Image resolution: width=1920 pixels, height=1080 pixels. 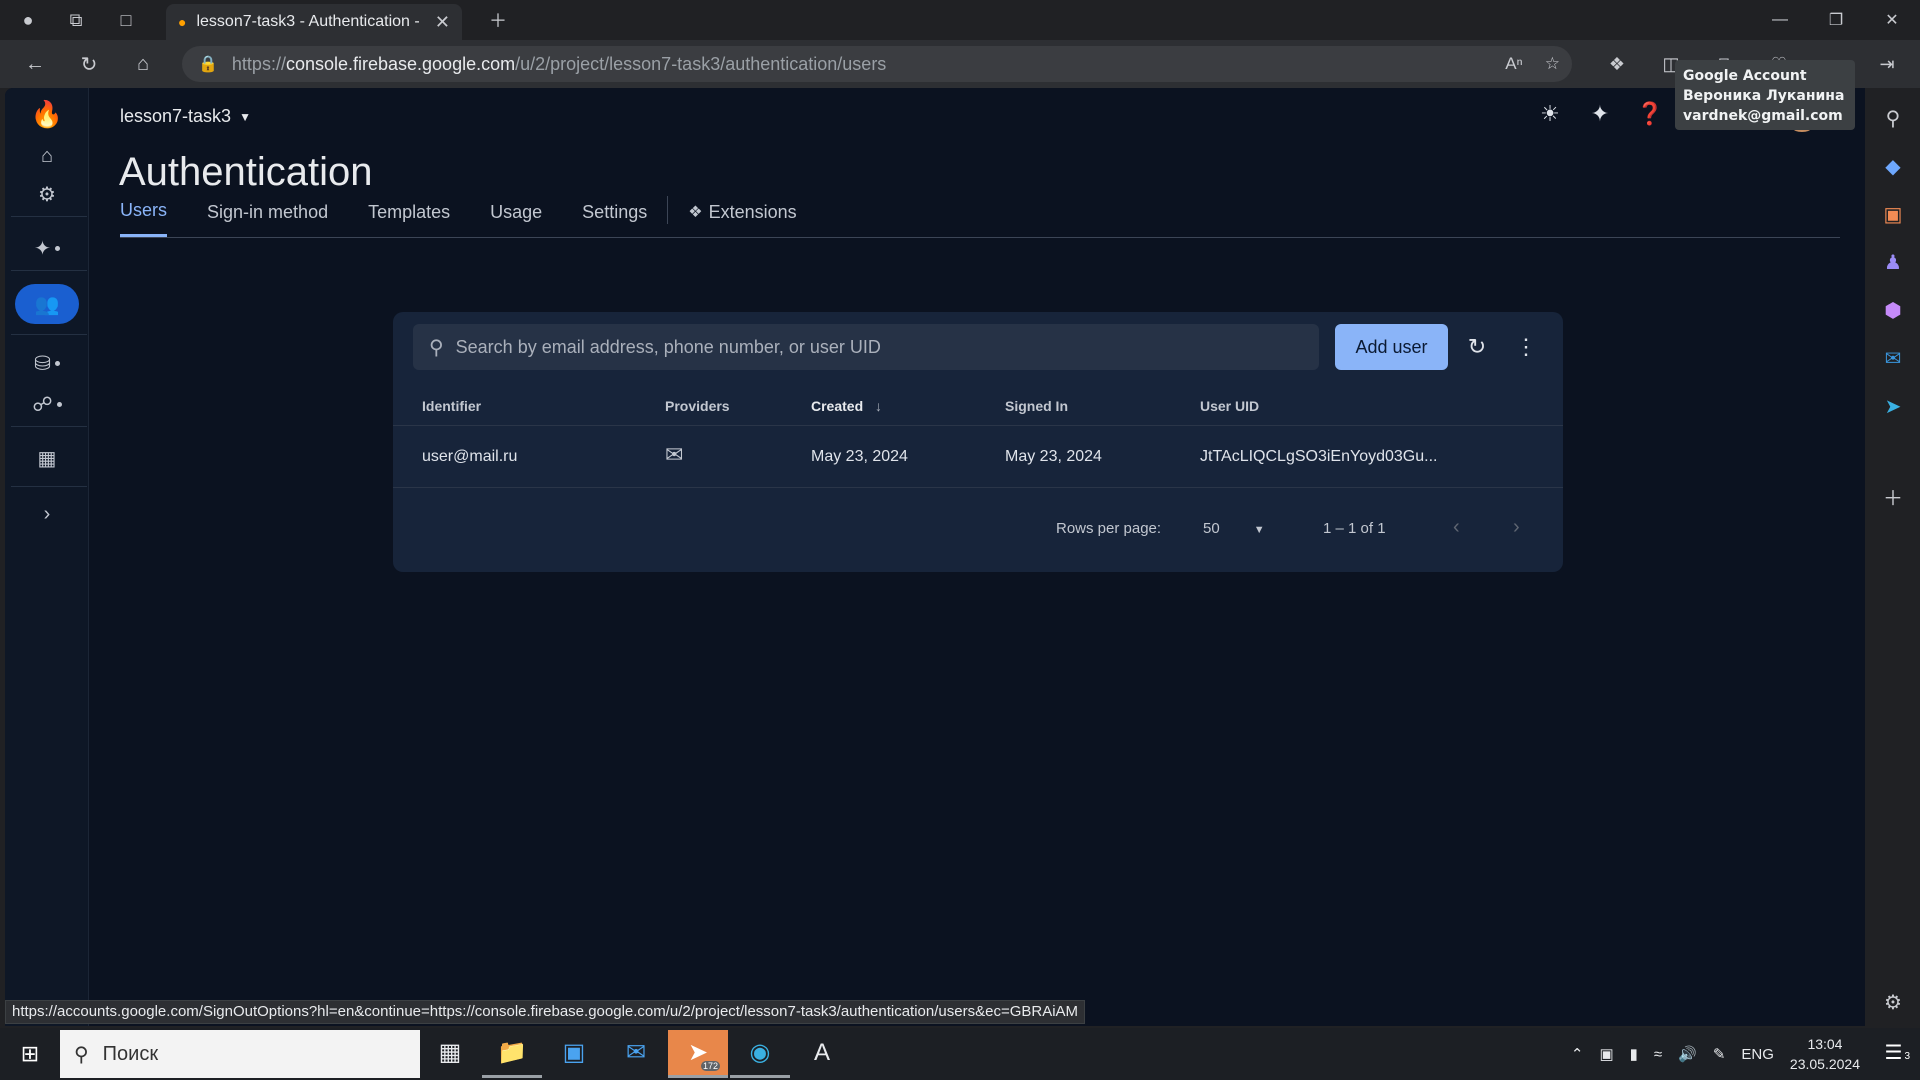 I want to click on camera-icon: ▣, so click(x=1606, y=1054).